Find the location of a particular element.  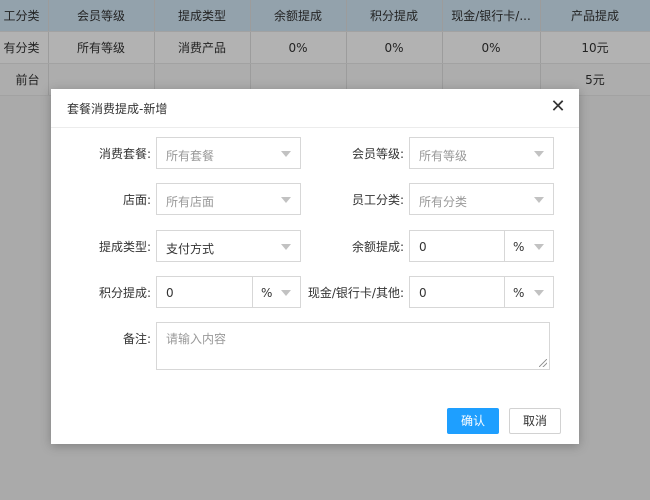

points-commission-unit: % is located at coordinates (267, 293).